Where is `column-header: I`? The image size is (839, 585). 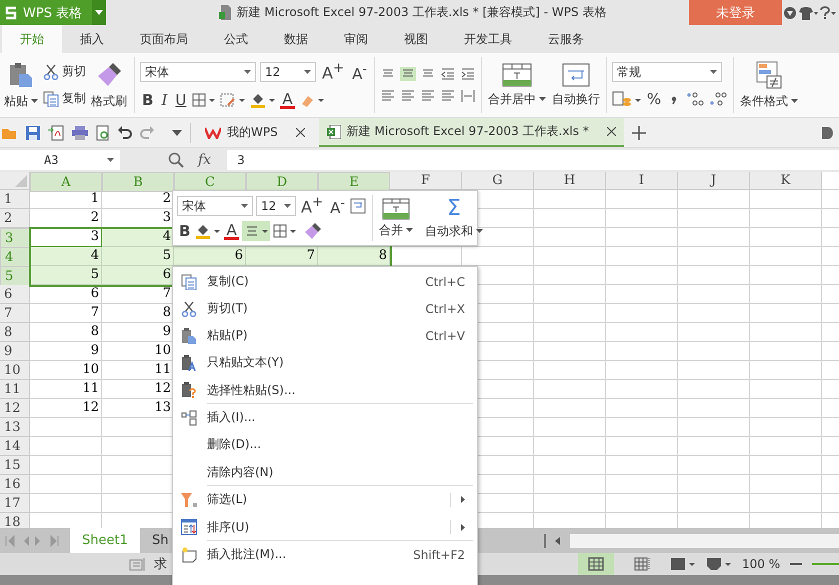
column-header: I is located at coordinates (642, 181).